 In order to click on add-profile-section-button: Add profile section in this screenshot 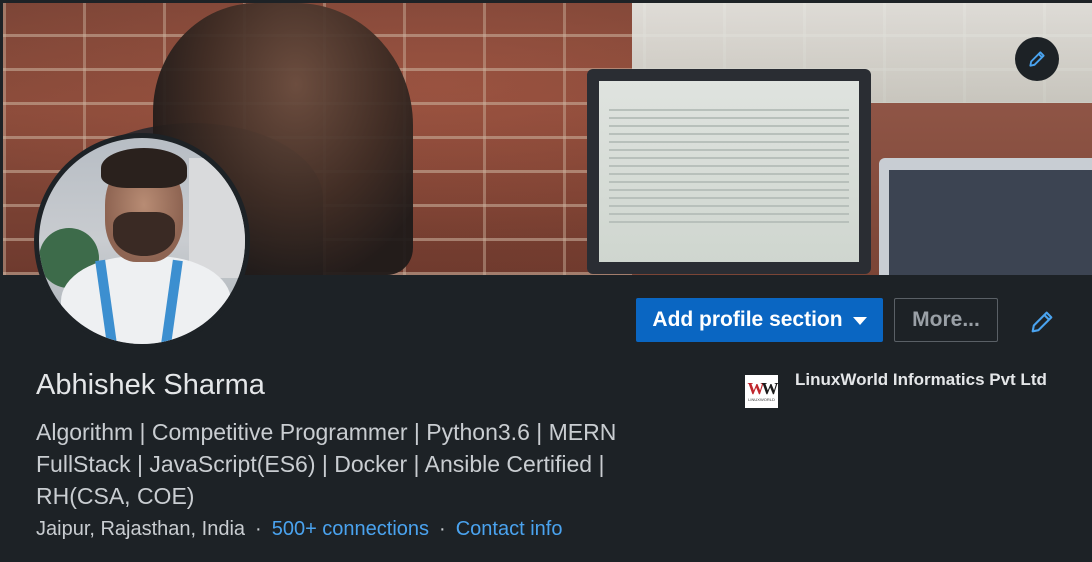, I will do `click(759, 320)`.